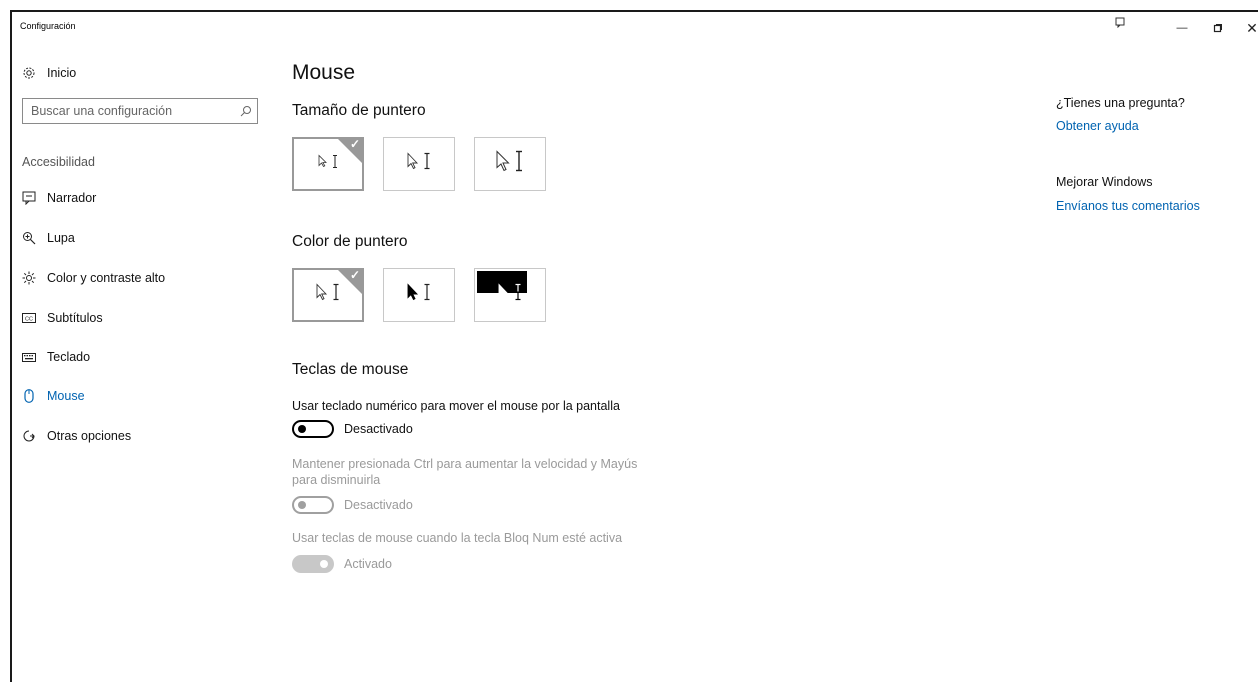 This screenshot has height=682, width=1258. What do you see at coordinates (75, 318) in the screenshot?
I see `sidebar-item-label: Subtítulos` at bounding box center [75, 318].